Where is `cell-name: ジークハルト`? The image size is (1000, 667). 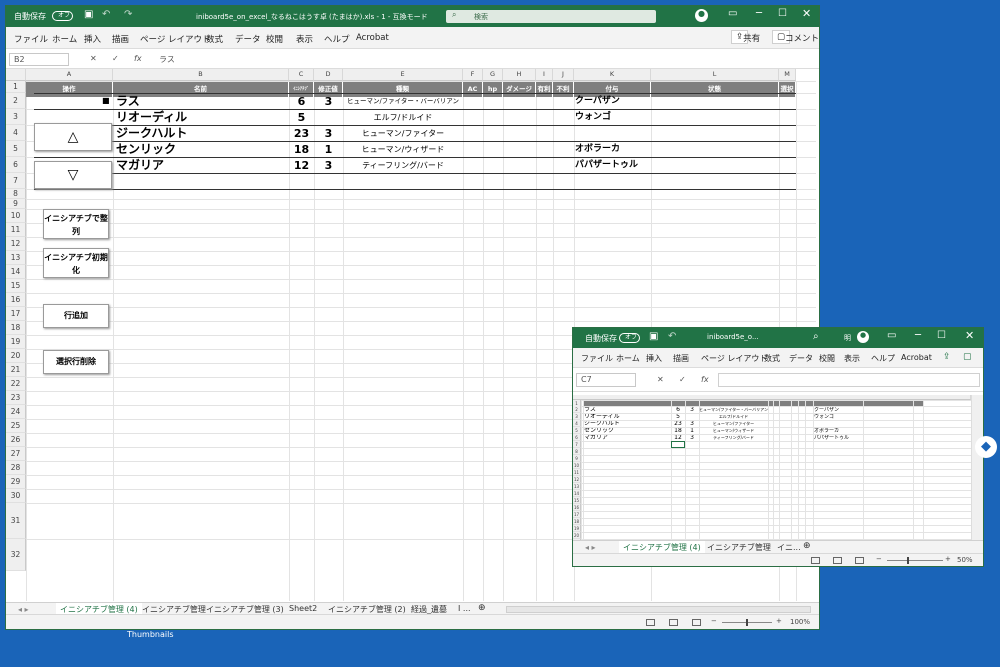
cell-name: ジークハルト is located at coordinates (201, 134).